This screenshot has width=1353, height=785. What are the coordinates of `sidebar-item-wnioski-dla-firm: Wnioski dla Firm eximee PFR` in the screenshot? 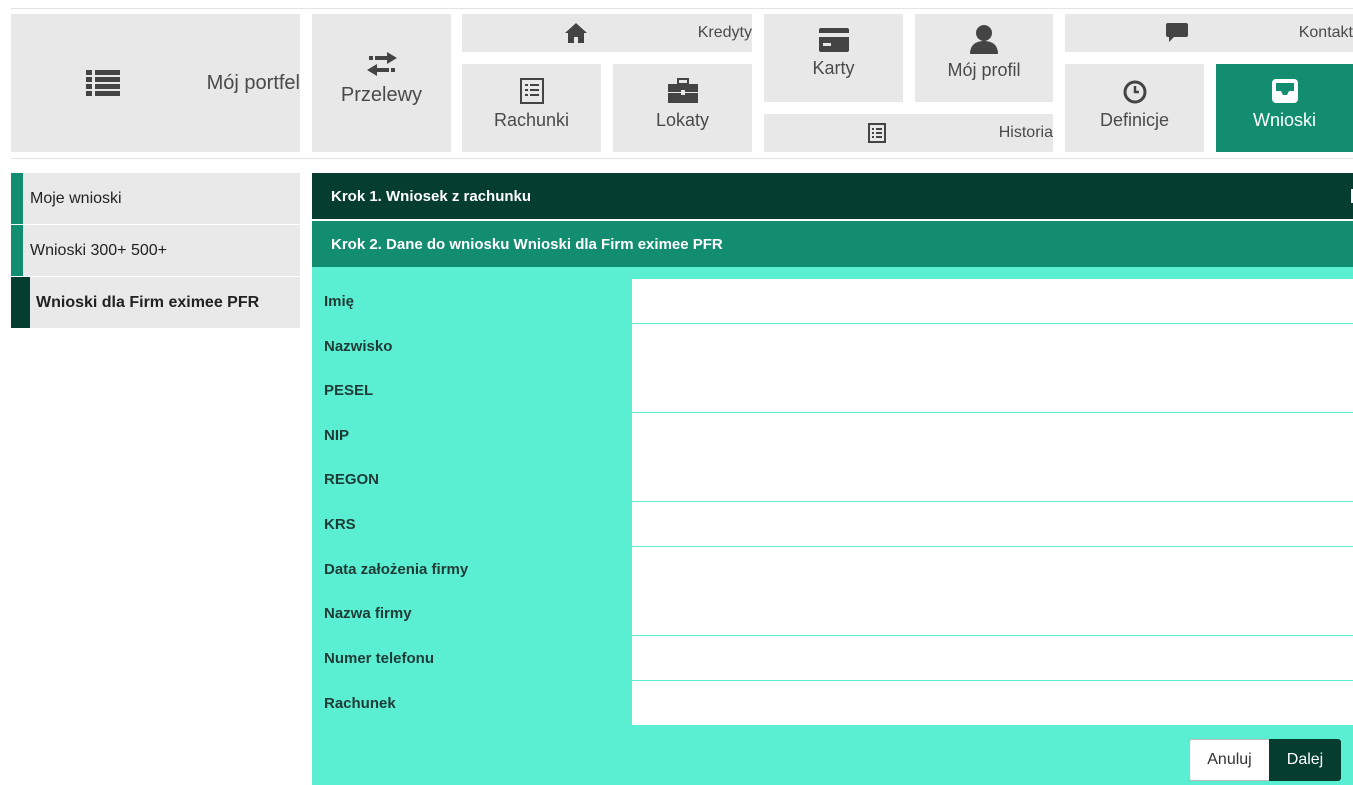 It's located at (155, 302).